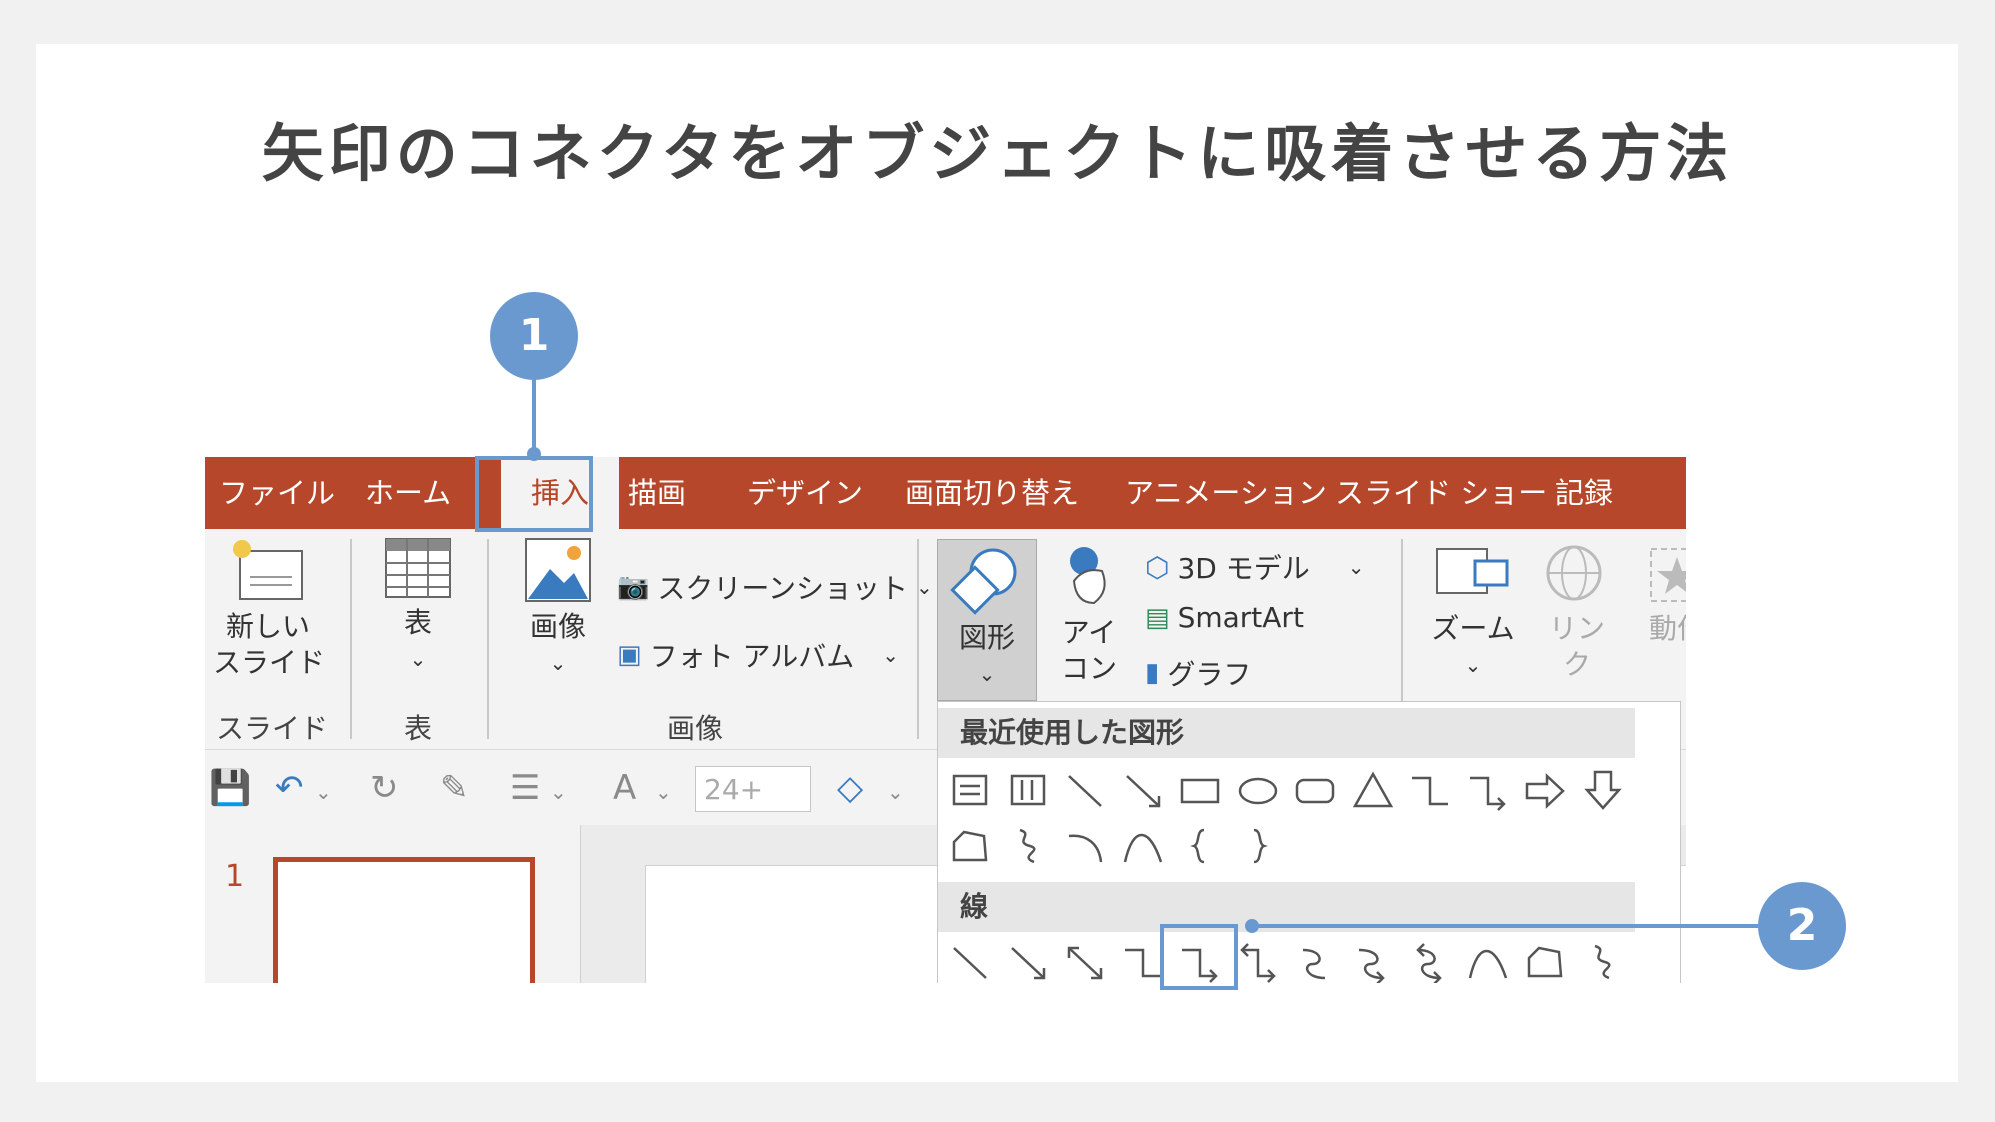  I want to click on link-label: リン ク, so click(1576, 646).